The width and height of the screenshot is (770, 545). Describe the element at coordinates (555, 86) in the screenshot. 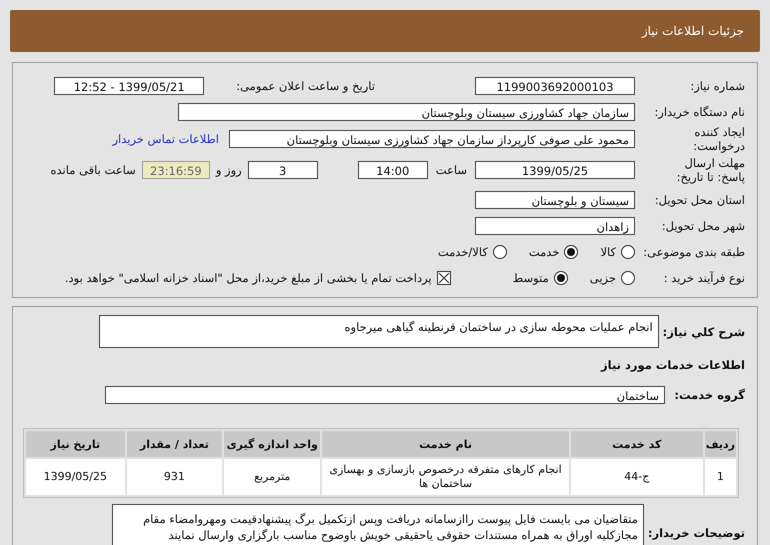

I see `need-number-field: 1199003692000103` at that location.